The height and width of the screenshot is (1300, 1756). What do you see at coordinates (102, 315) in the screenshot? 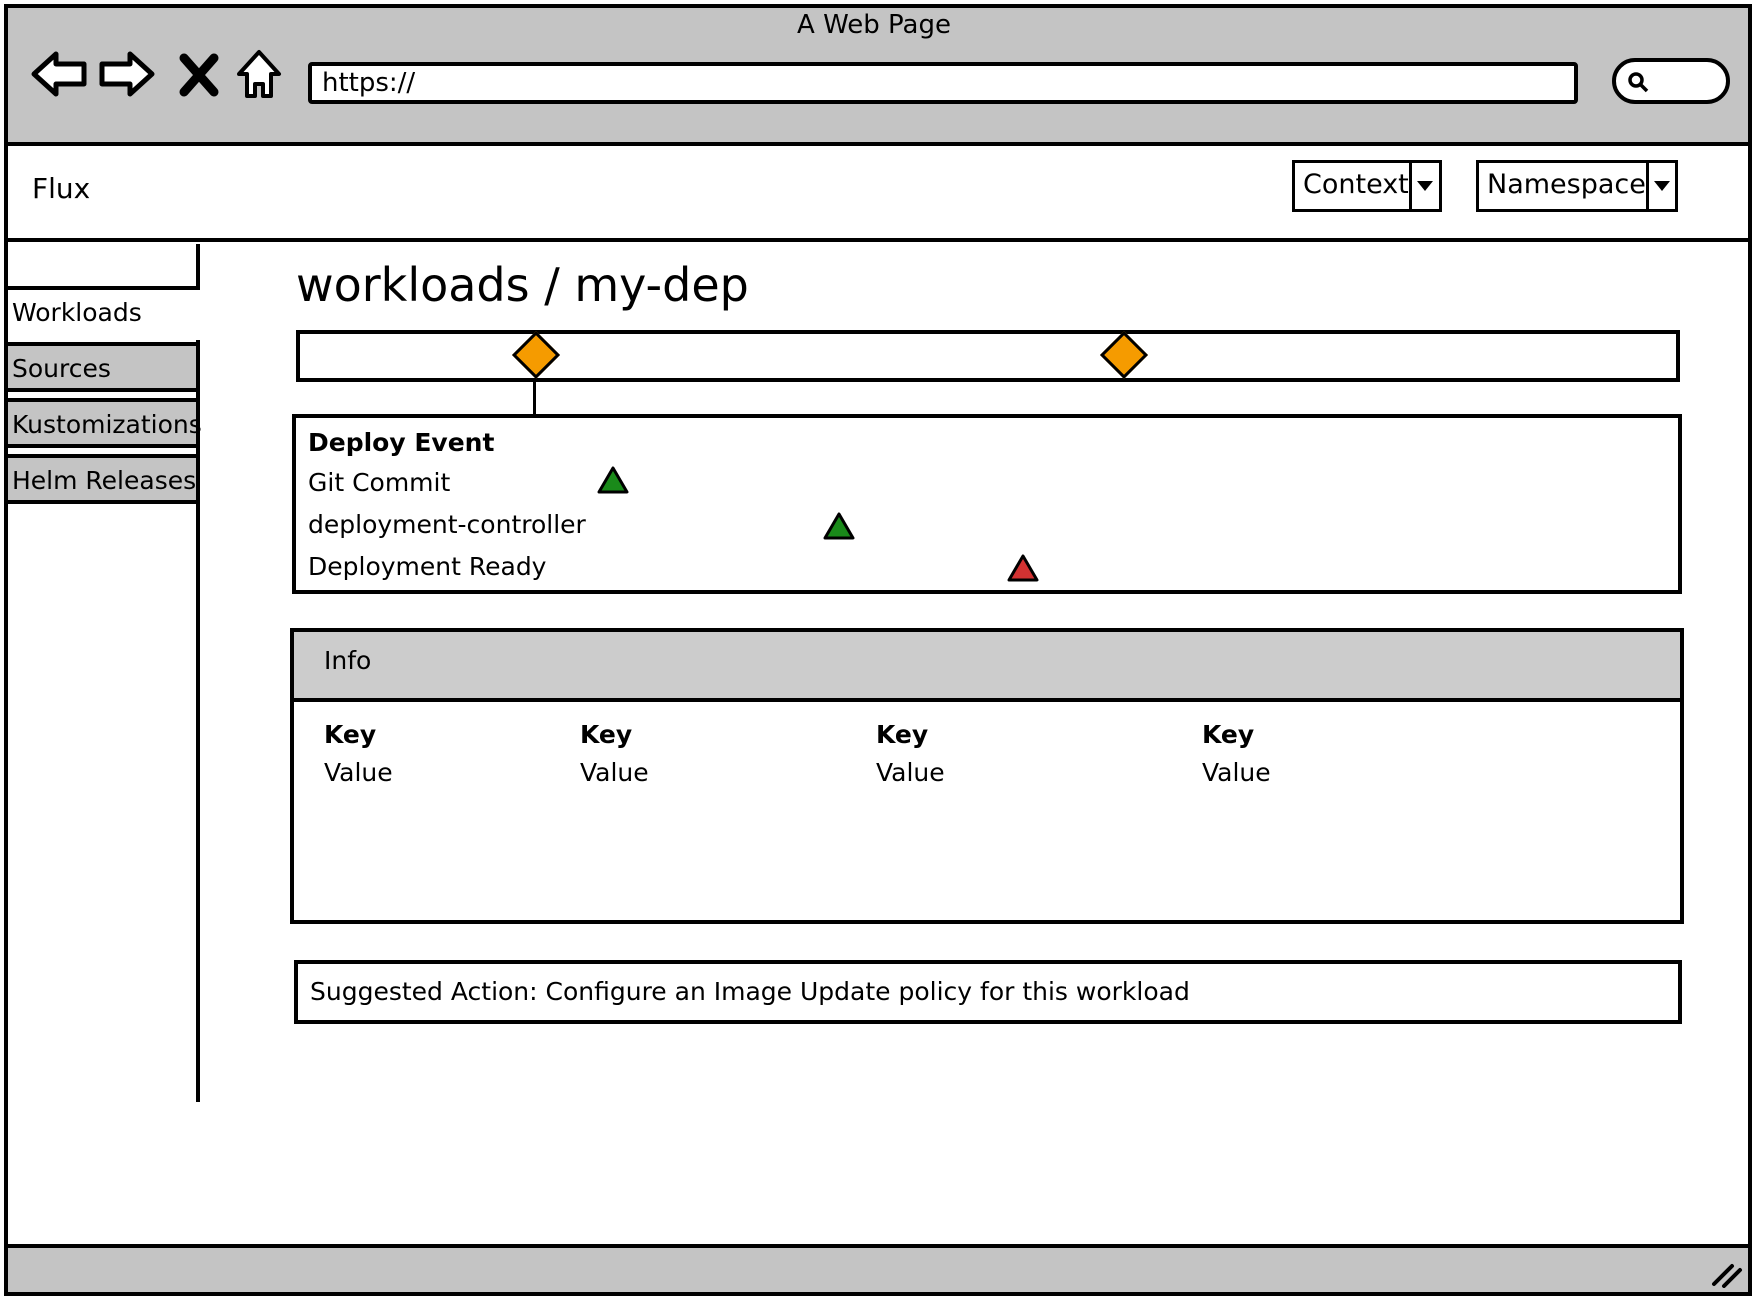
I see `sidebar-item-workloads: Workloads` at bounding box center [102, 315].